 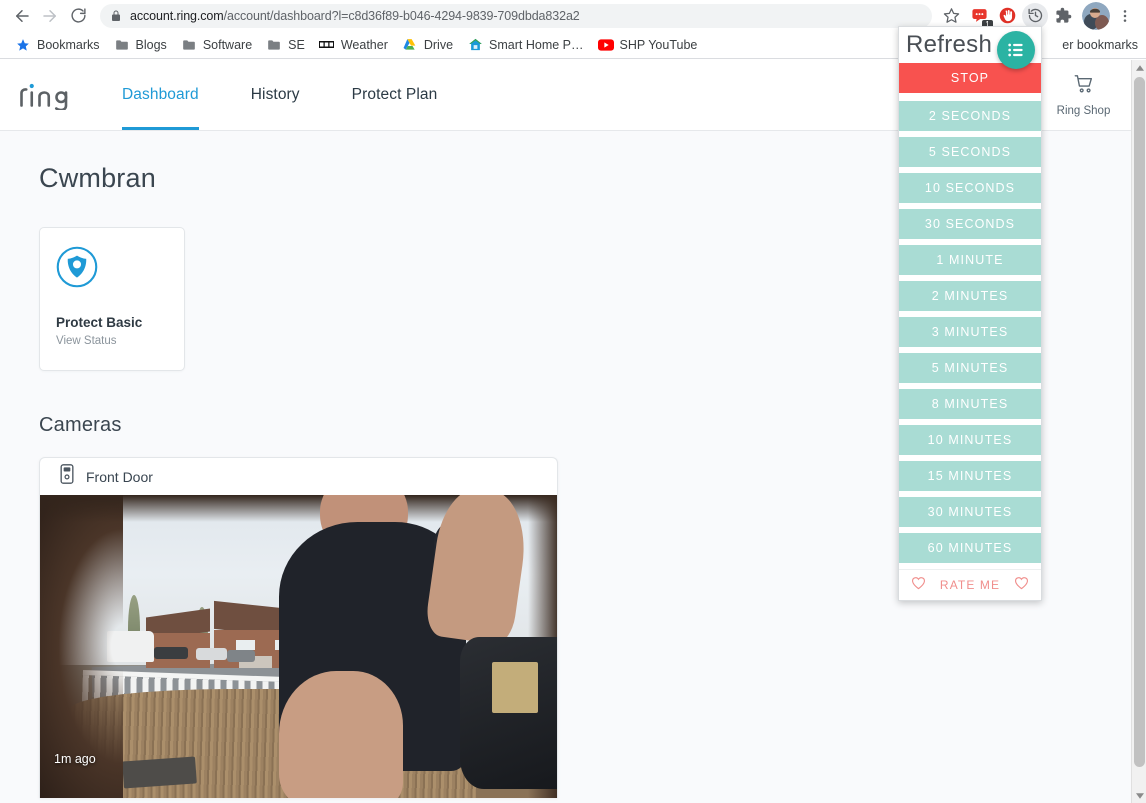 I want to click on youtube-icon, so click(x=605, y=45).